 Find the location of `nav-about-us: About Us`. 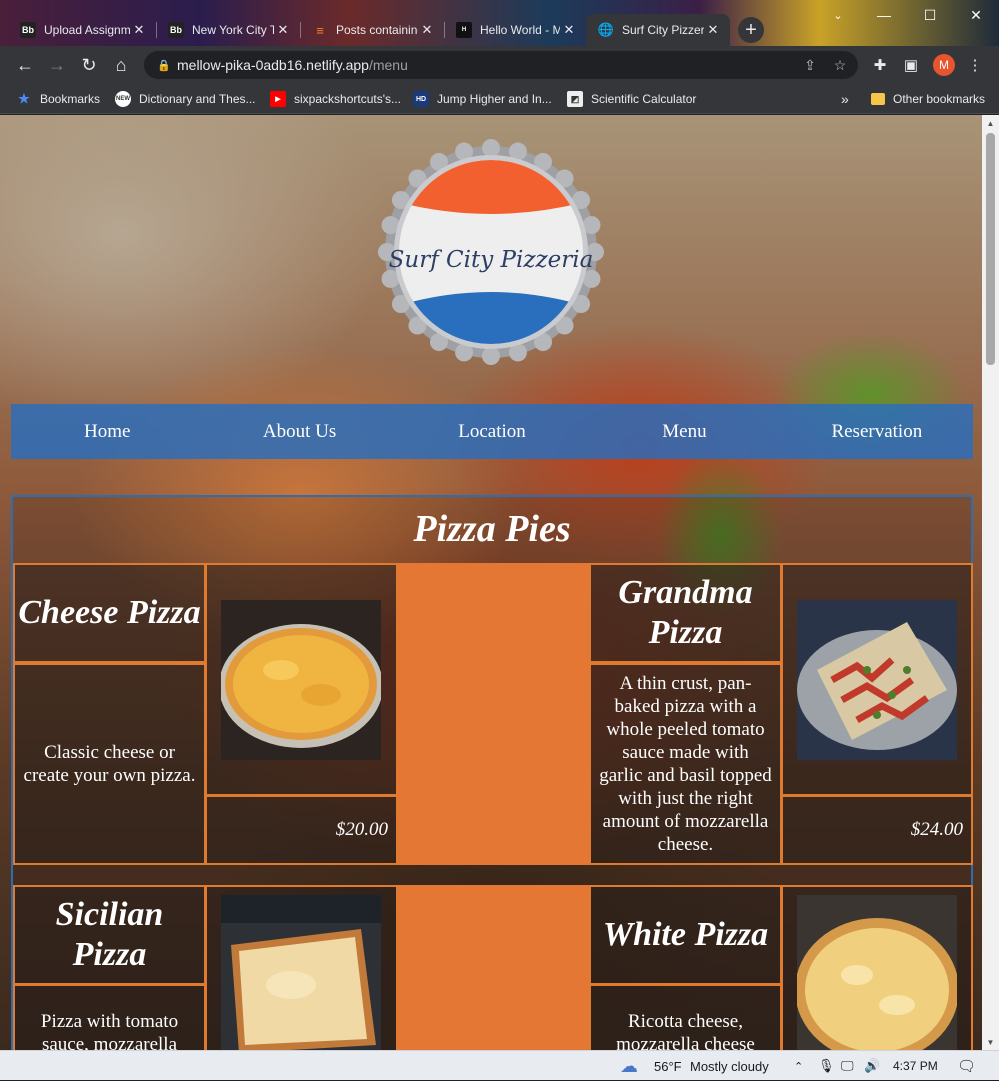

nav-about-us: About Us is located at coordinates (299, 431).